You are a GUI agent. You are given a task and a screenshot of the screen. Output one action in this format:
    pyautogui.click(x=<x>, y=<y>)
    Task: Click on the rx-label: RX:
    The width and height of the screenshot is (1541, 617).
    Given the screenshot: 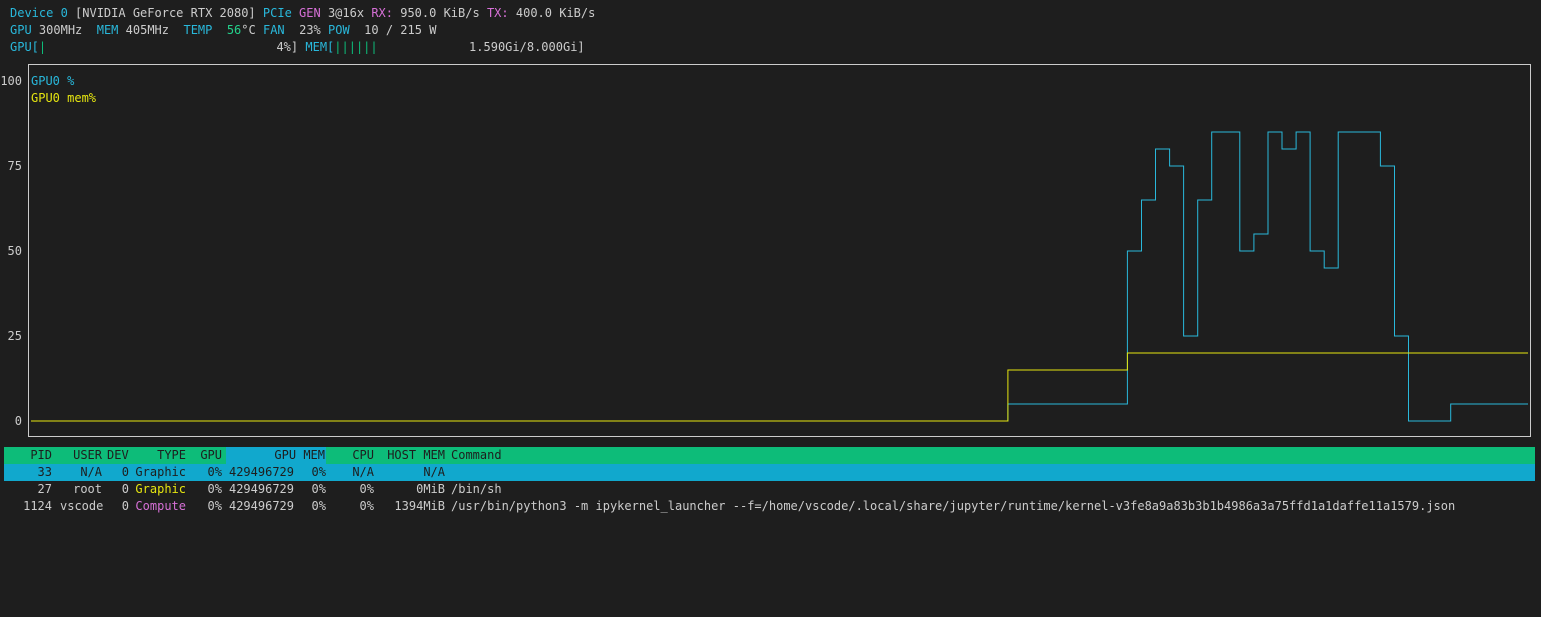 What is the action you would take?
    pyautogui.click(x=382, y=13)
    